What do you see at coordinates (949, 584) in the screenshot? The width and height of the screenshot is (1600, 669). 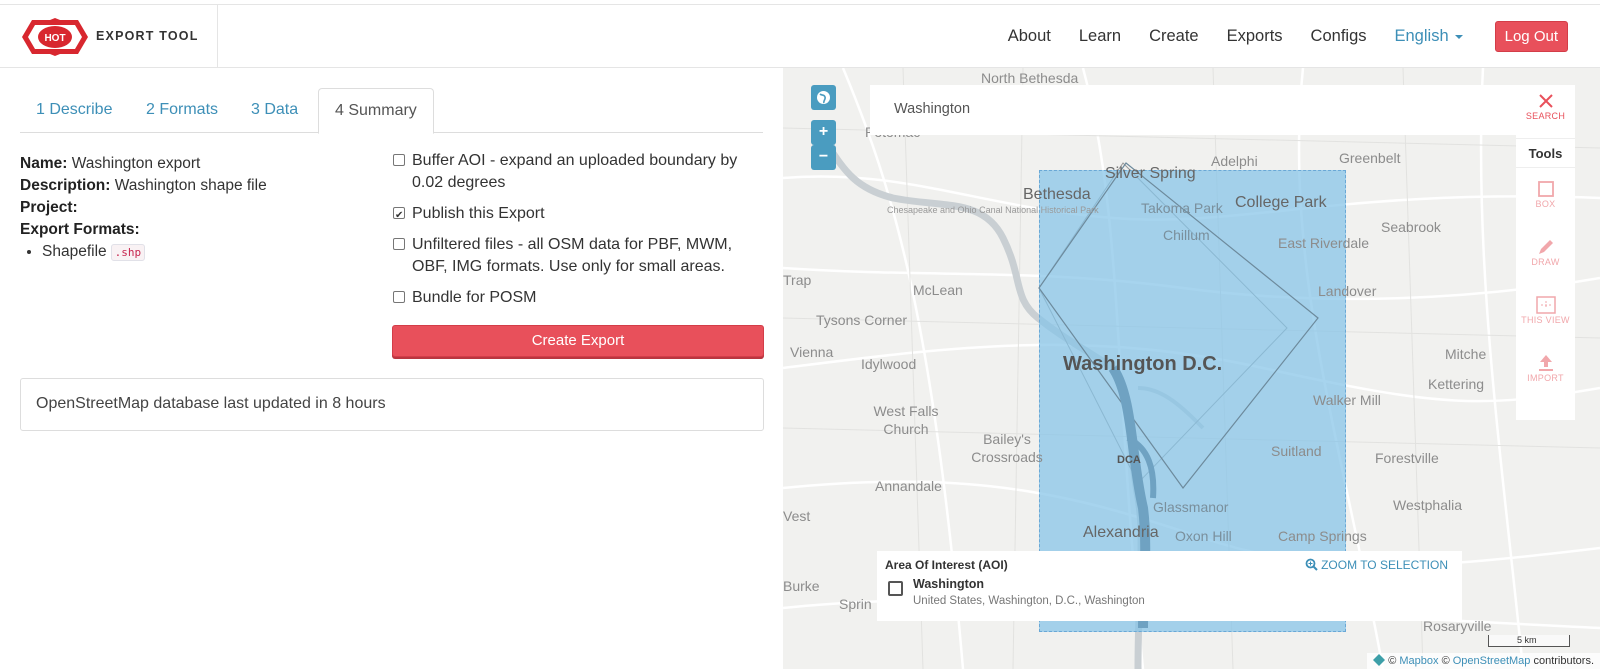 I see `aoi-name: Washington` at bounding box center [949, 584].